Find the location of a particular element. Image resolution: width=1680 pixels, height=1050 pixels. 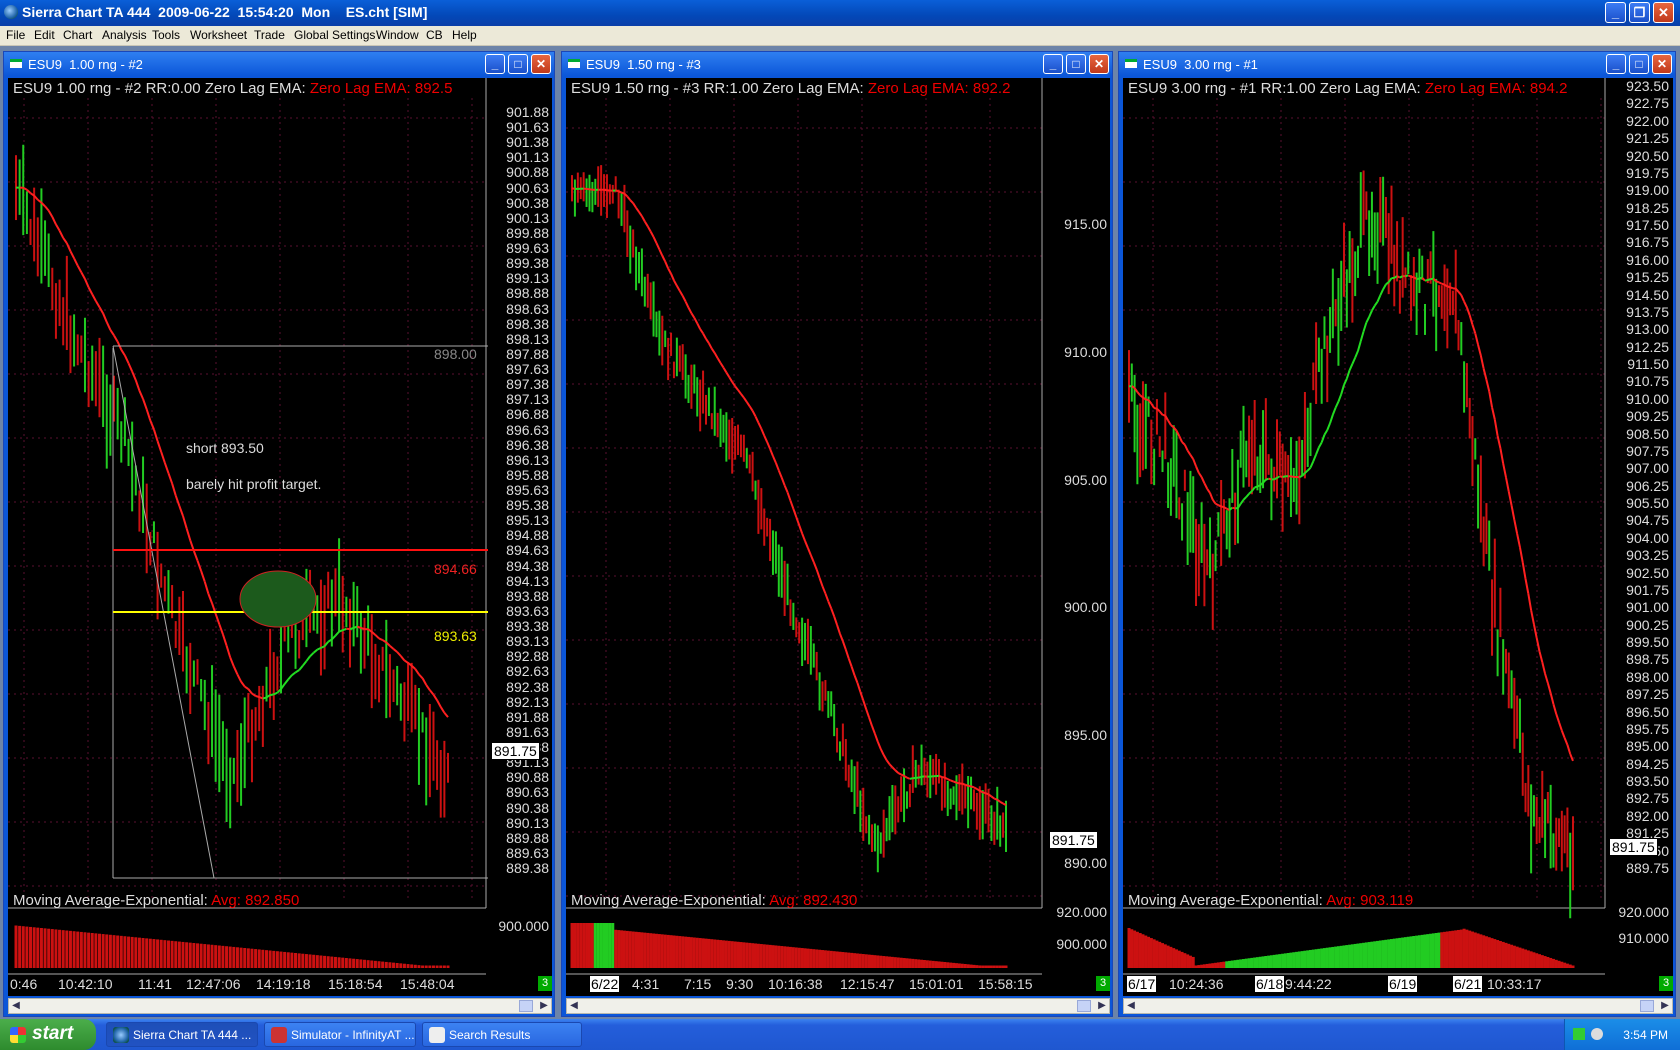

price-tick-label: 905.00 is located at coordinates (1085, 479).